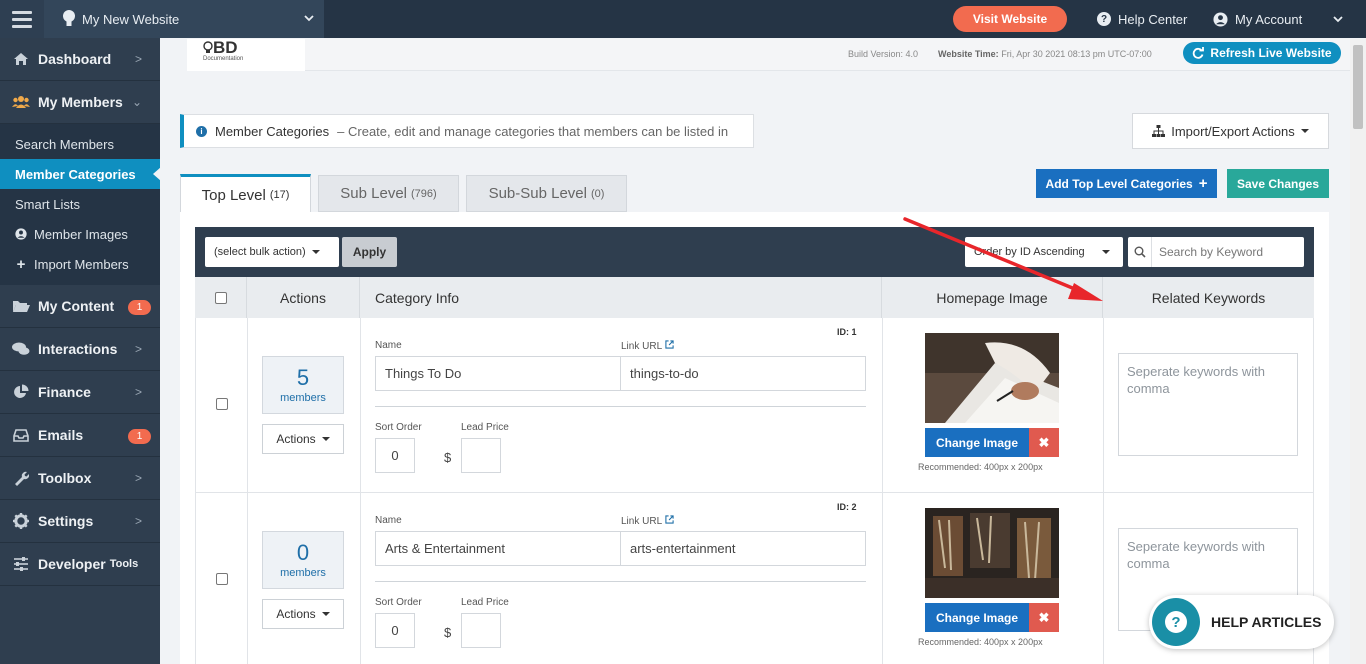  What do you see at coordinates (245, 193) in the screenshot?
I see `tab-top-level: Top Level (17)` at bounding box center [245, 193].